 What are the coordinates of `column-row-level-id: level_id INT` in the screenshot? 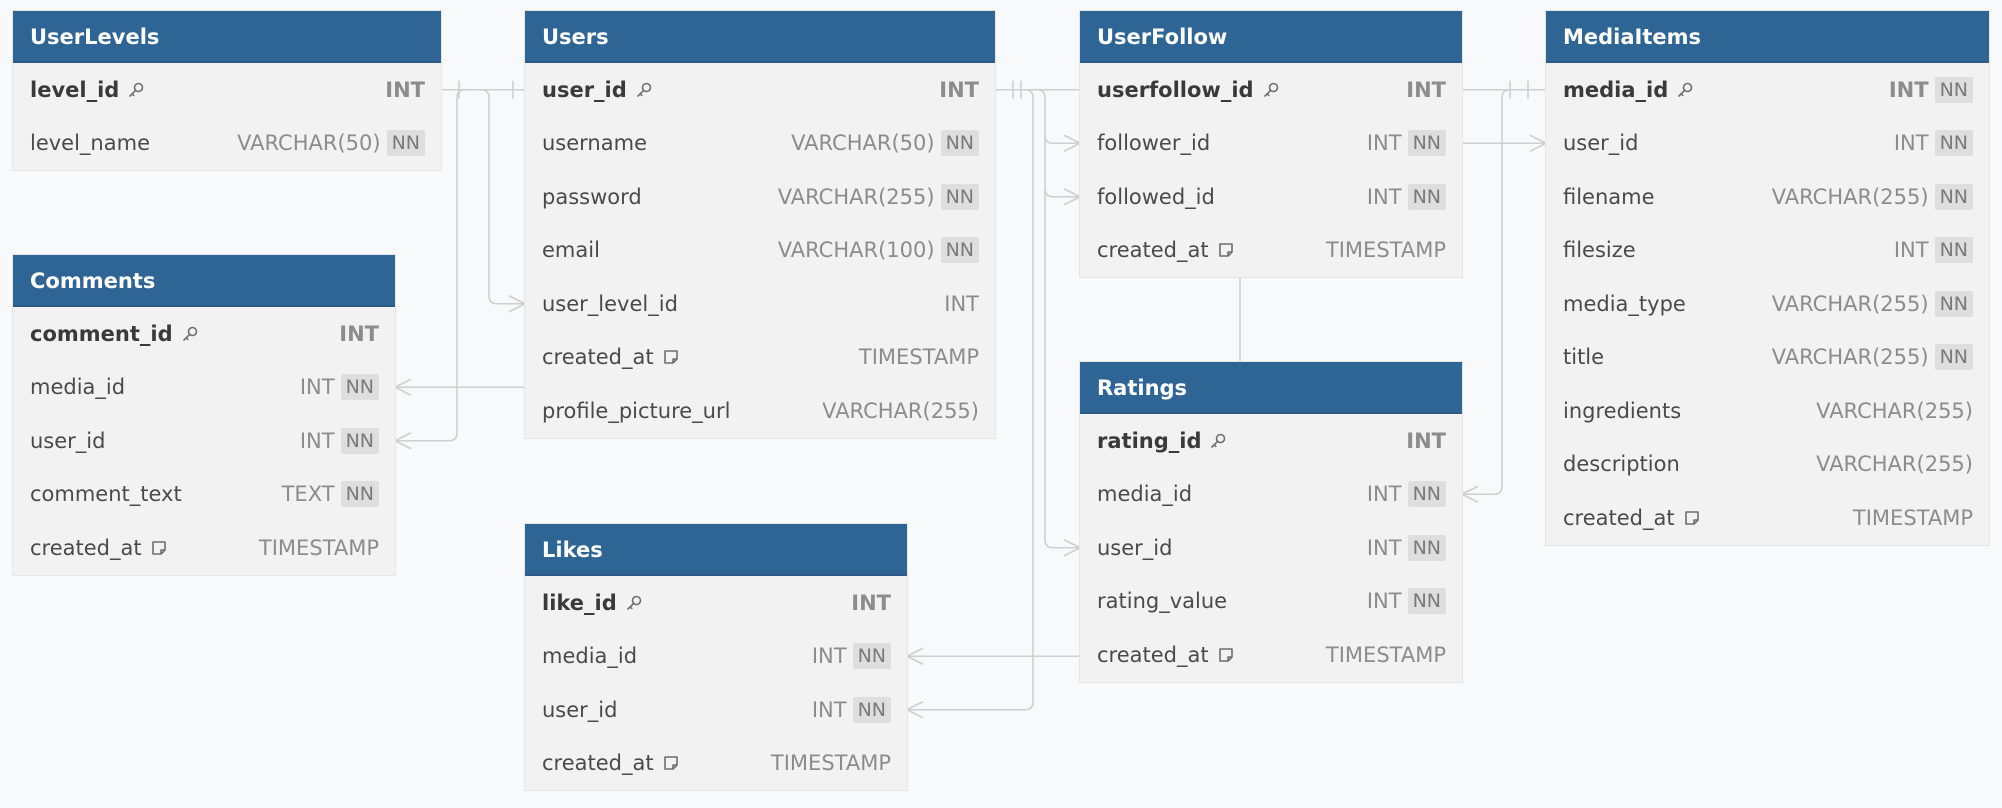 It's located at (227, 90).